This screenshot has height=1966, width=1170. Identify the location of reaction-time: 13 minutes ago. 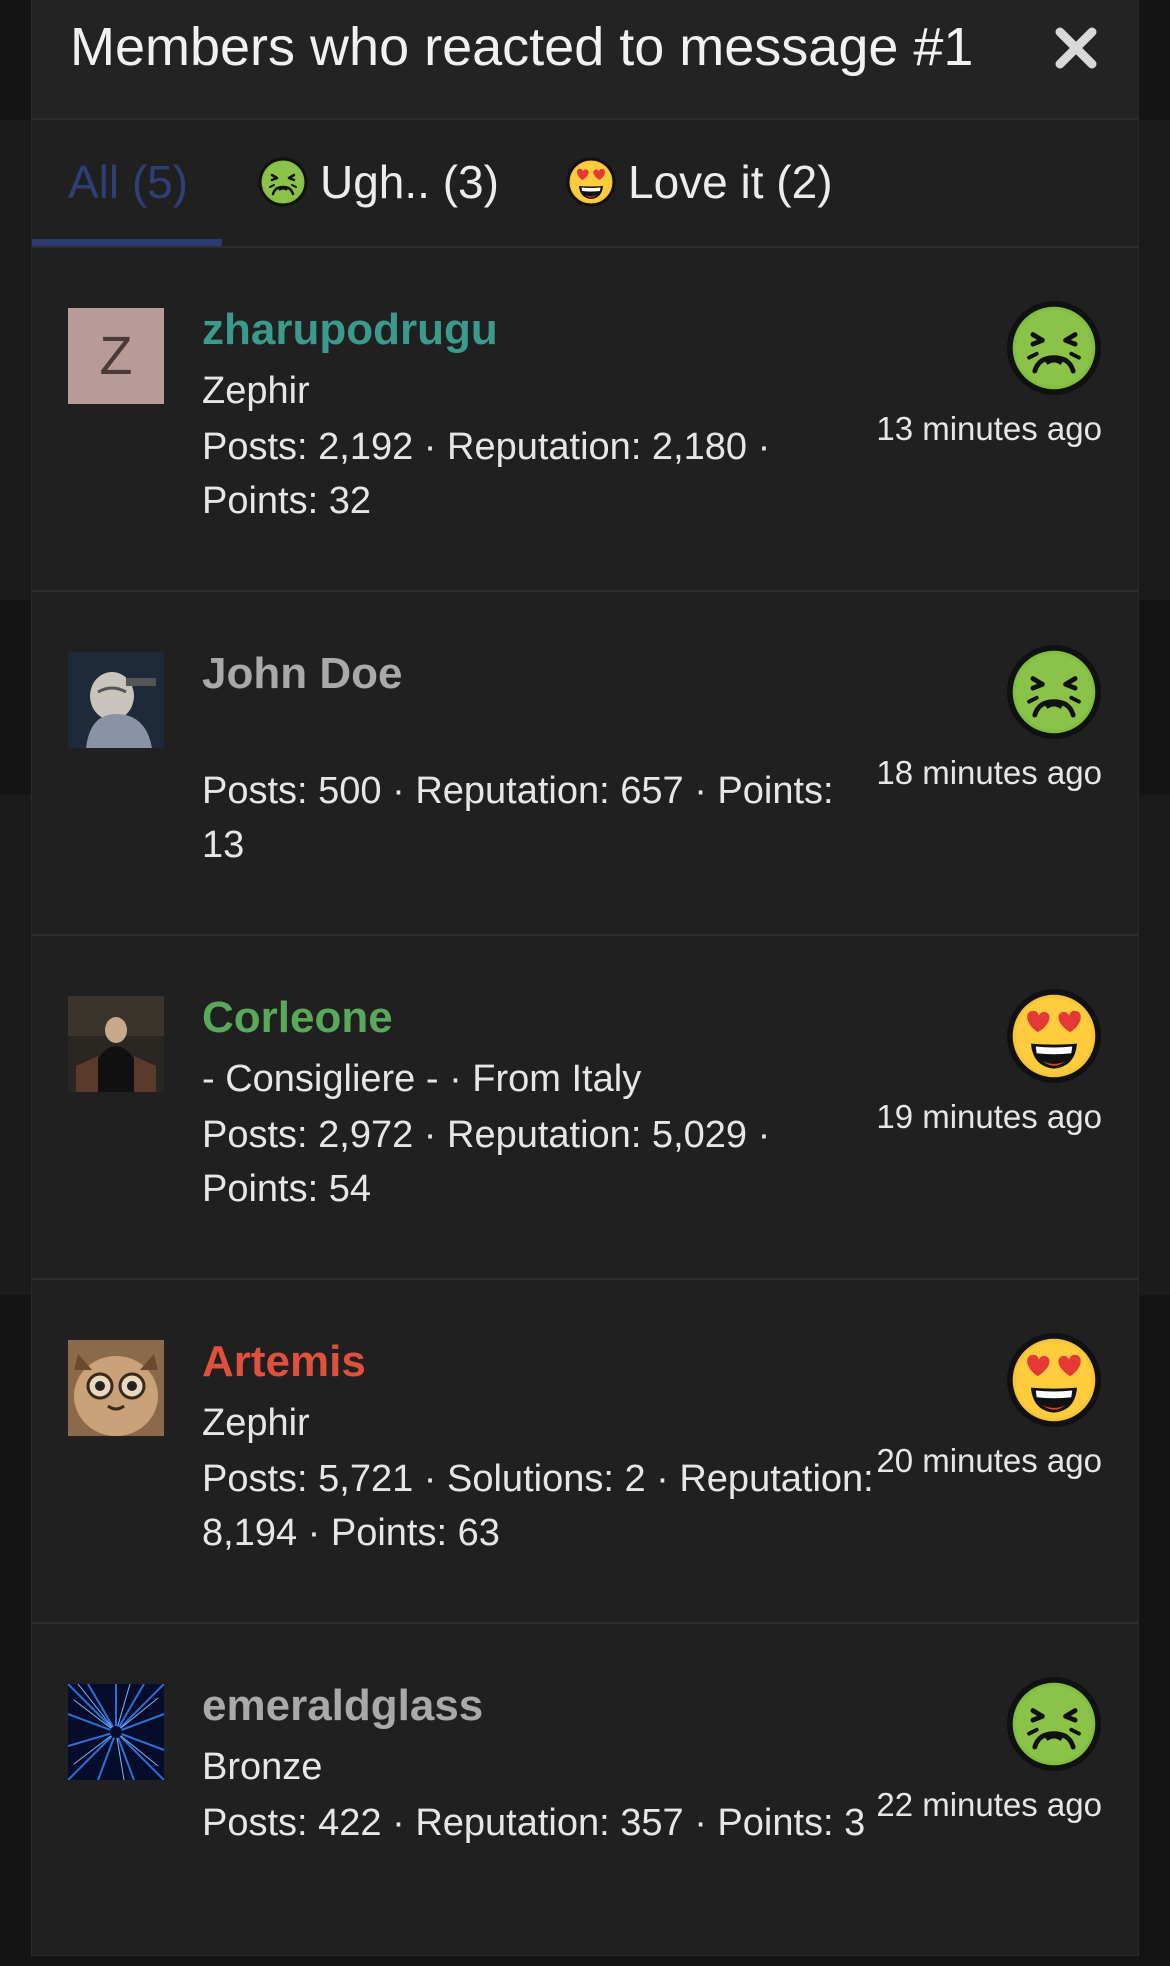
(989, 428).